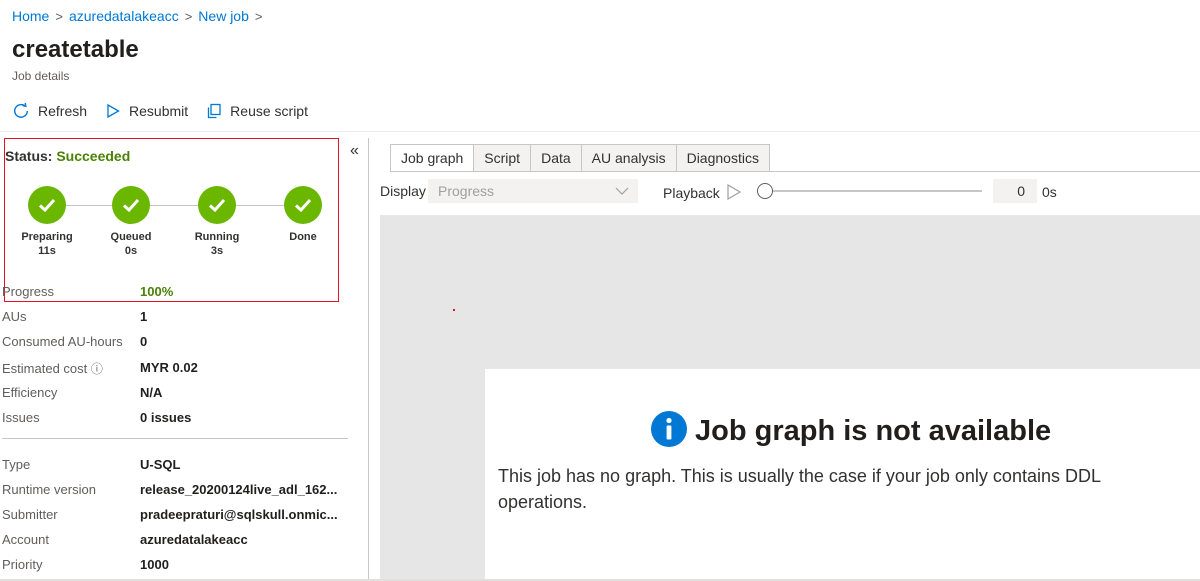  I want to click on step-time: 0s, so click(131, 251).